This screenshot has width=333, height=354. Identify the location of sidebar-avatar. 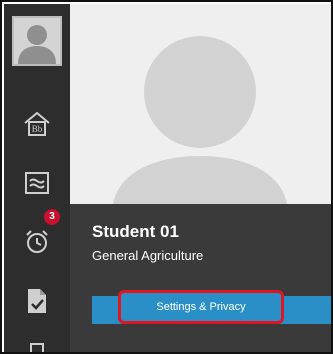
(37, 41).